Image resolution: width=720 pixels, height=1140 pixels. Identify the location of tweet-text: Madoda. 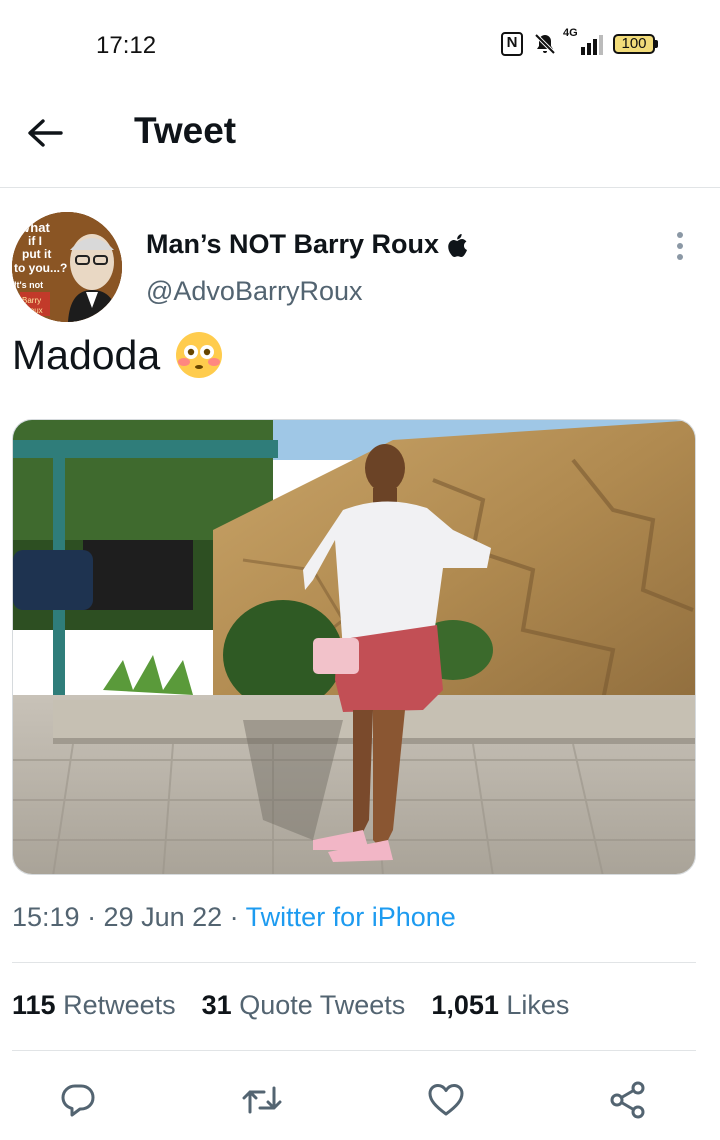
(118, 355).